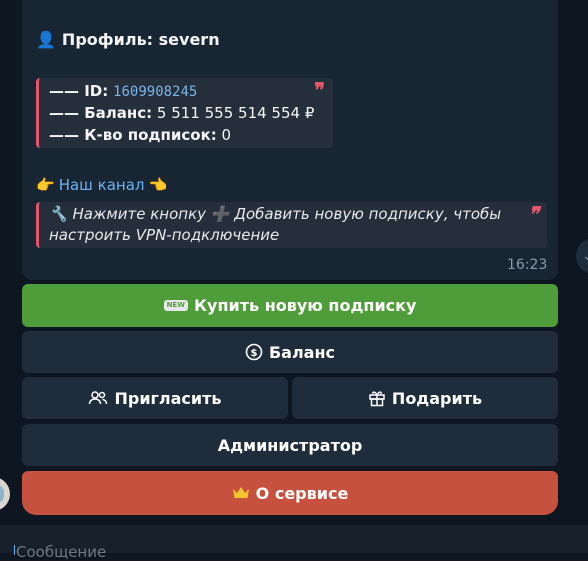 The image size is (588, 561). What do you see at coordinates (5, 494) in the screenshot?
I see `avatar` at bounding box center [5, 494].